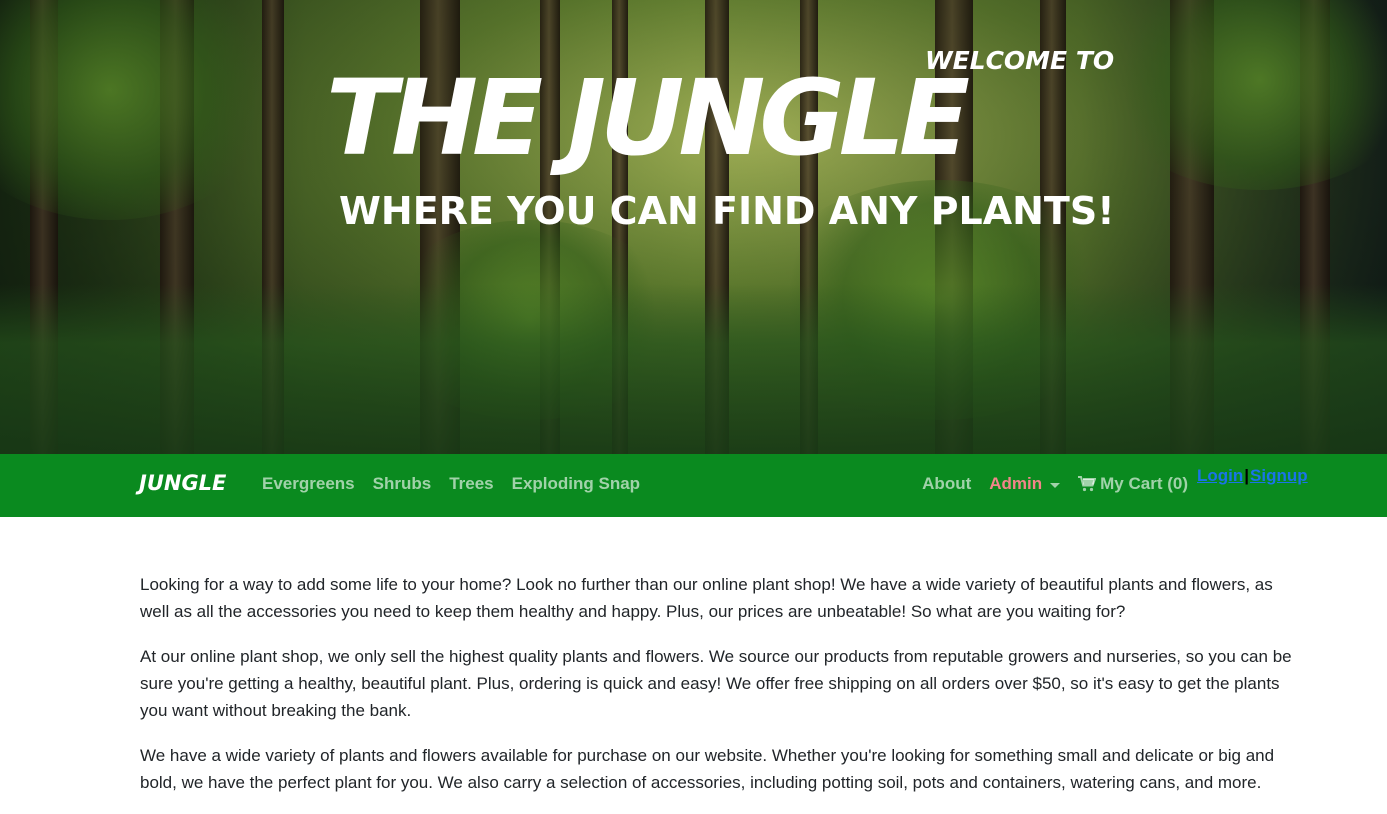  I want to click on auth-links: Login | Signup, so click(1252, 476).